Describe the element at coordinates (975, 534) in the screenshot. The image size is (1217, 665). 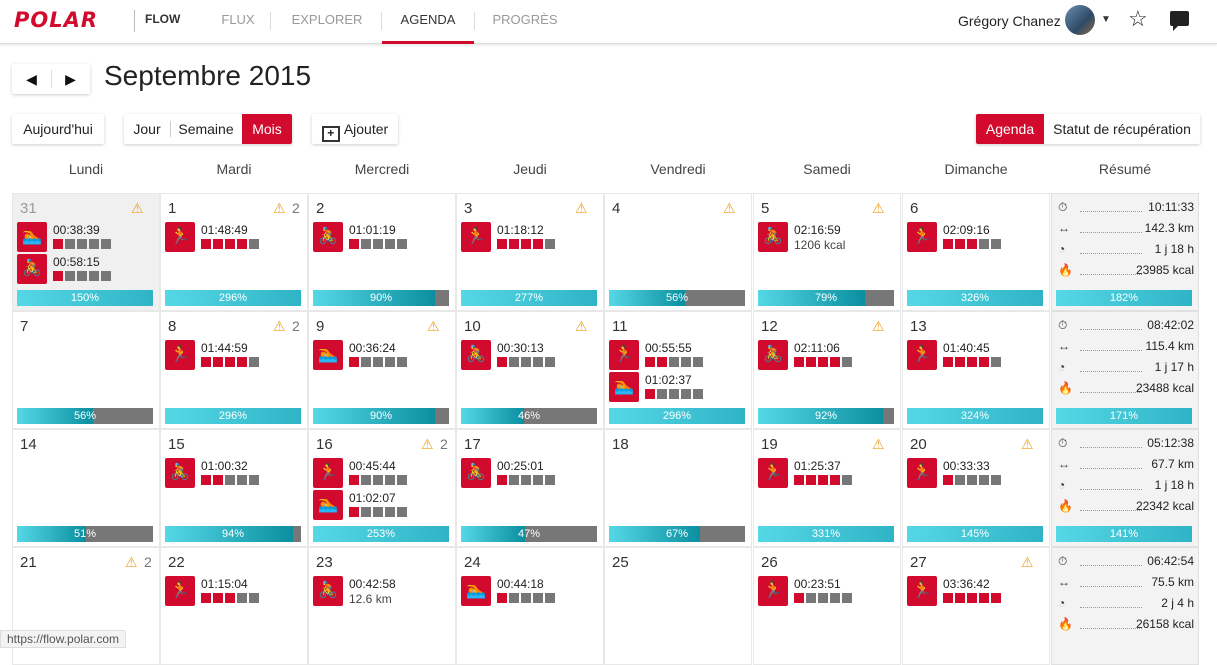
I see `training-load-bar: 145%` at that location.